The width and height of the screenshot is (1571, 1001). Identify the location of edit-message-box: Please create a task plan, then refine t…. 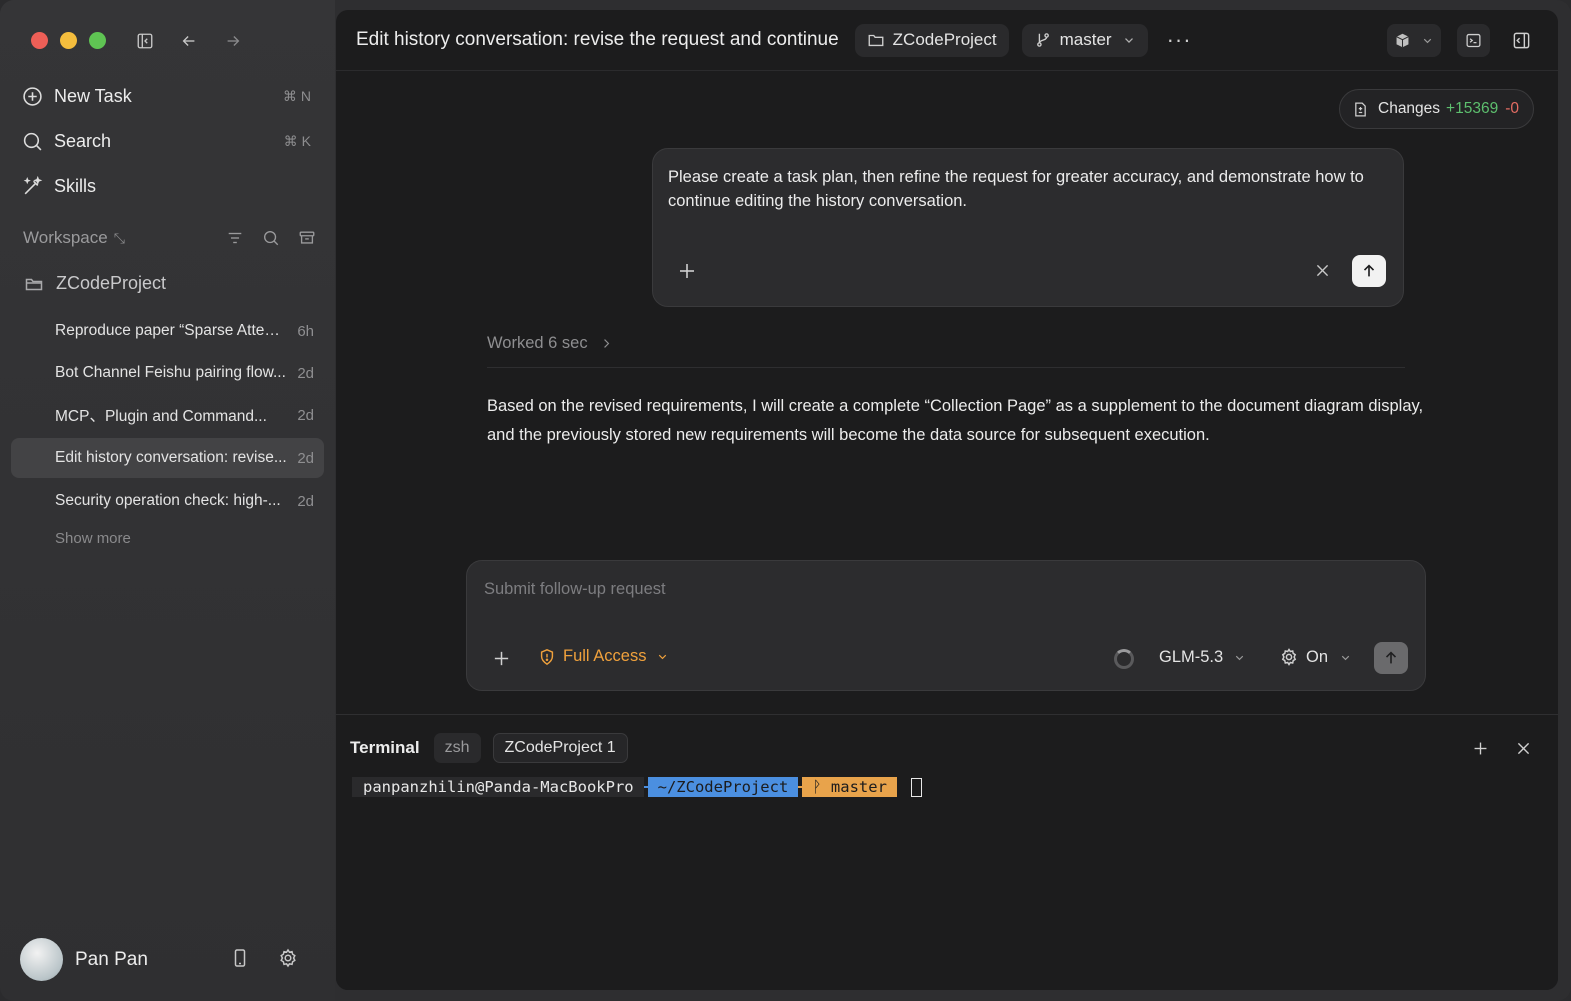
(1028, 227).